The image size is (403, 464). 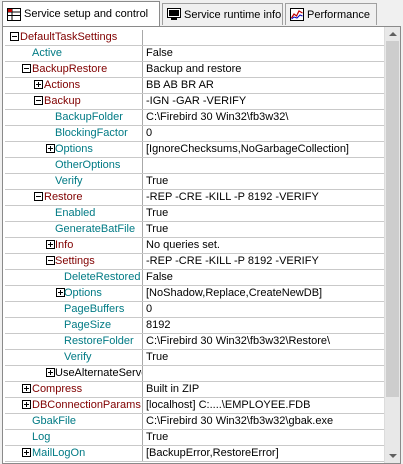 I want to click on property-row: Log True, so click(x=195, y=438).